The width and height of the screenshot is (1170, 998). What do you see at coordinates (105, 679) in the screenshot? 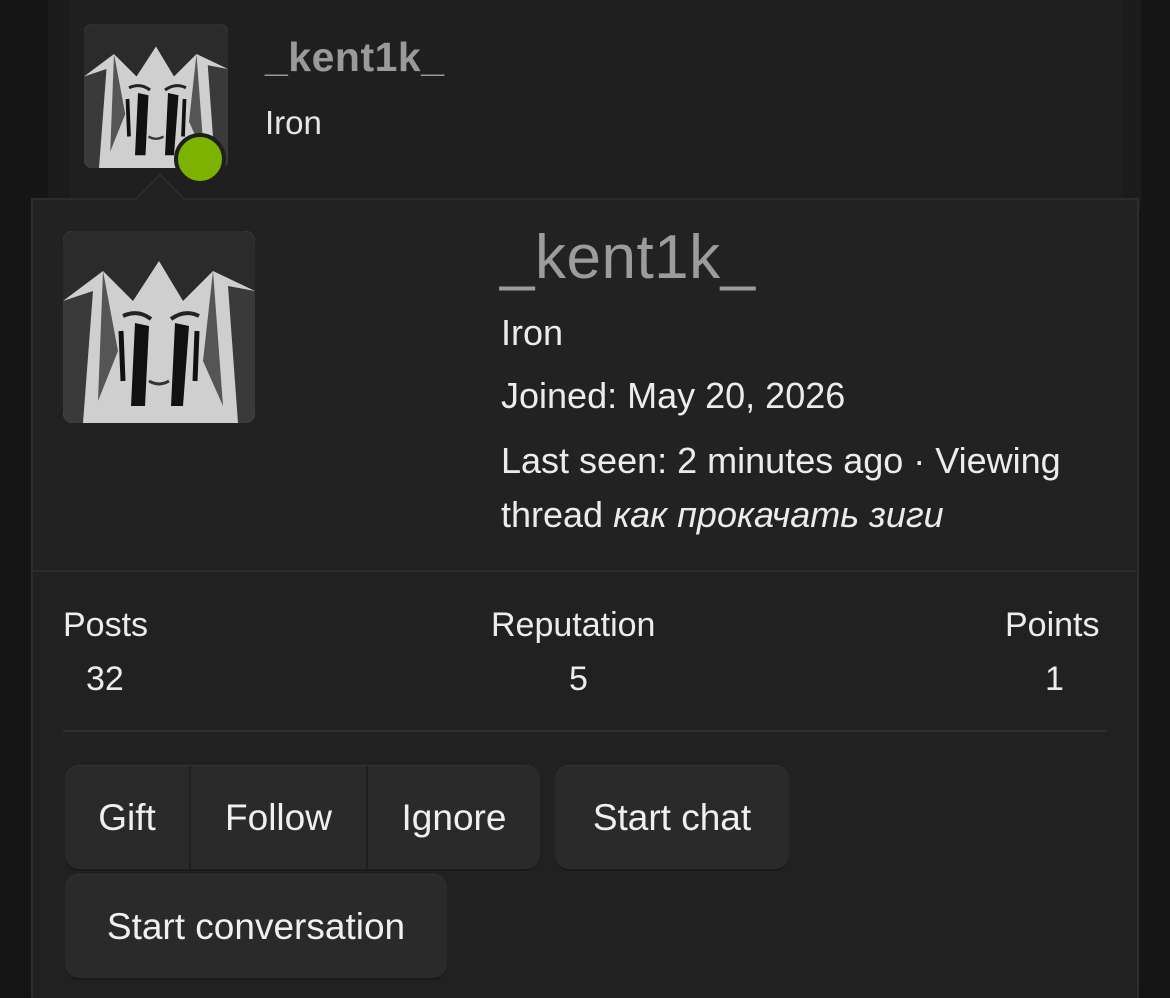
I see `stat-posts-value: 32` at bounding box center [105, 679].